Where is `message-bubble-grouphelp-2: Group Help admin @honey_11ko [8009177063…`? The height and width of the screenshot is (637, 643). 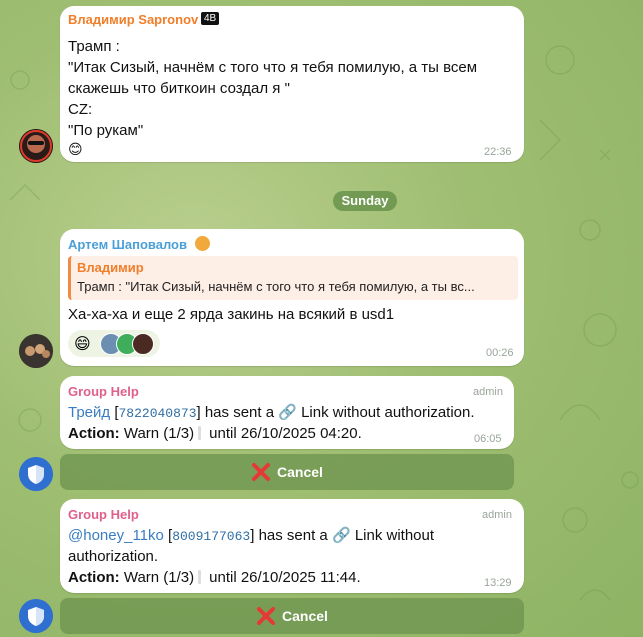
message-bubble-grouphelp-2: Group Help admin @honey_11ko [8009177063… is located at coordinates (292, 546).